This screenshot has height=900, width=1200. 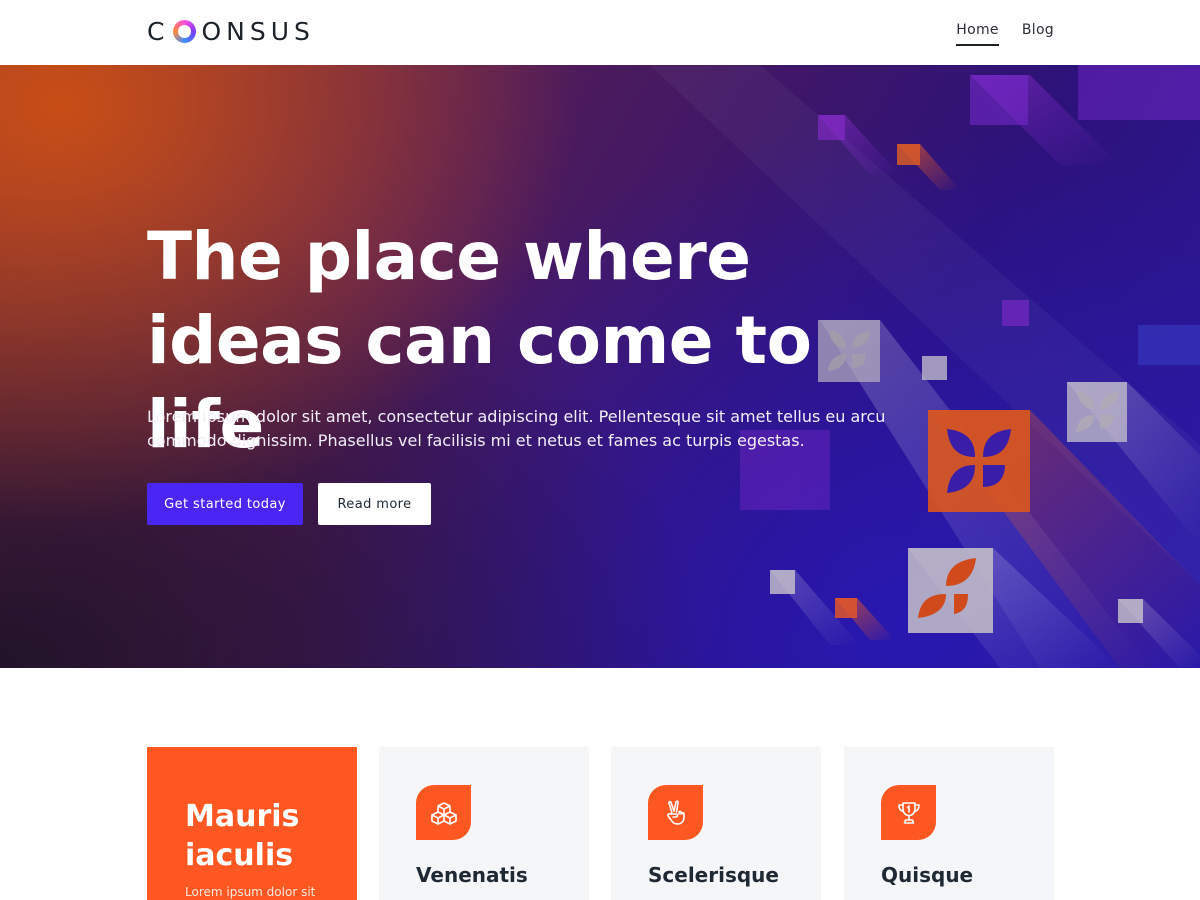 I want to click on logo-initial: C, so click(x=158, y=31).